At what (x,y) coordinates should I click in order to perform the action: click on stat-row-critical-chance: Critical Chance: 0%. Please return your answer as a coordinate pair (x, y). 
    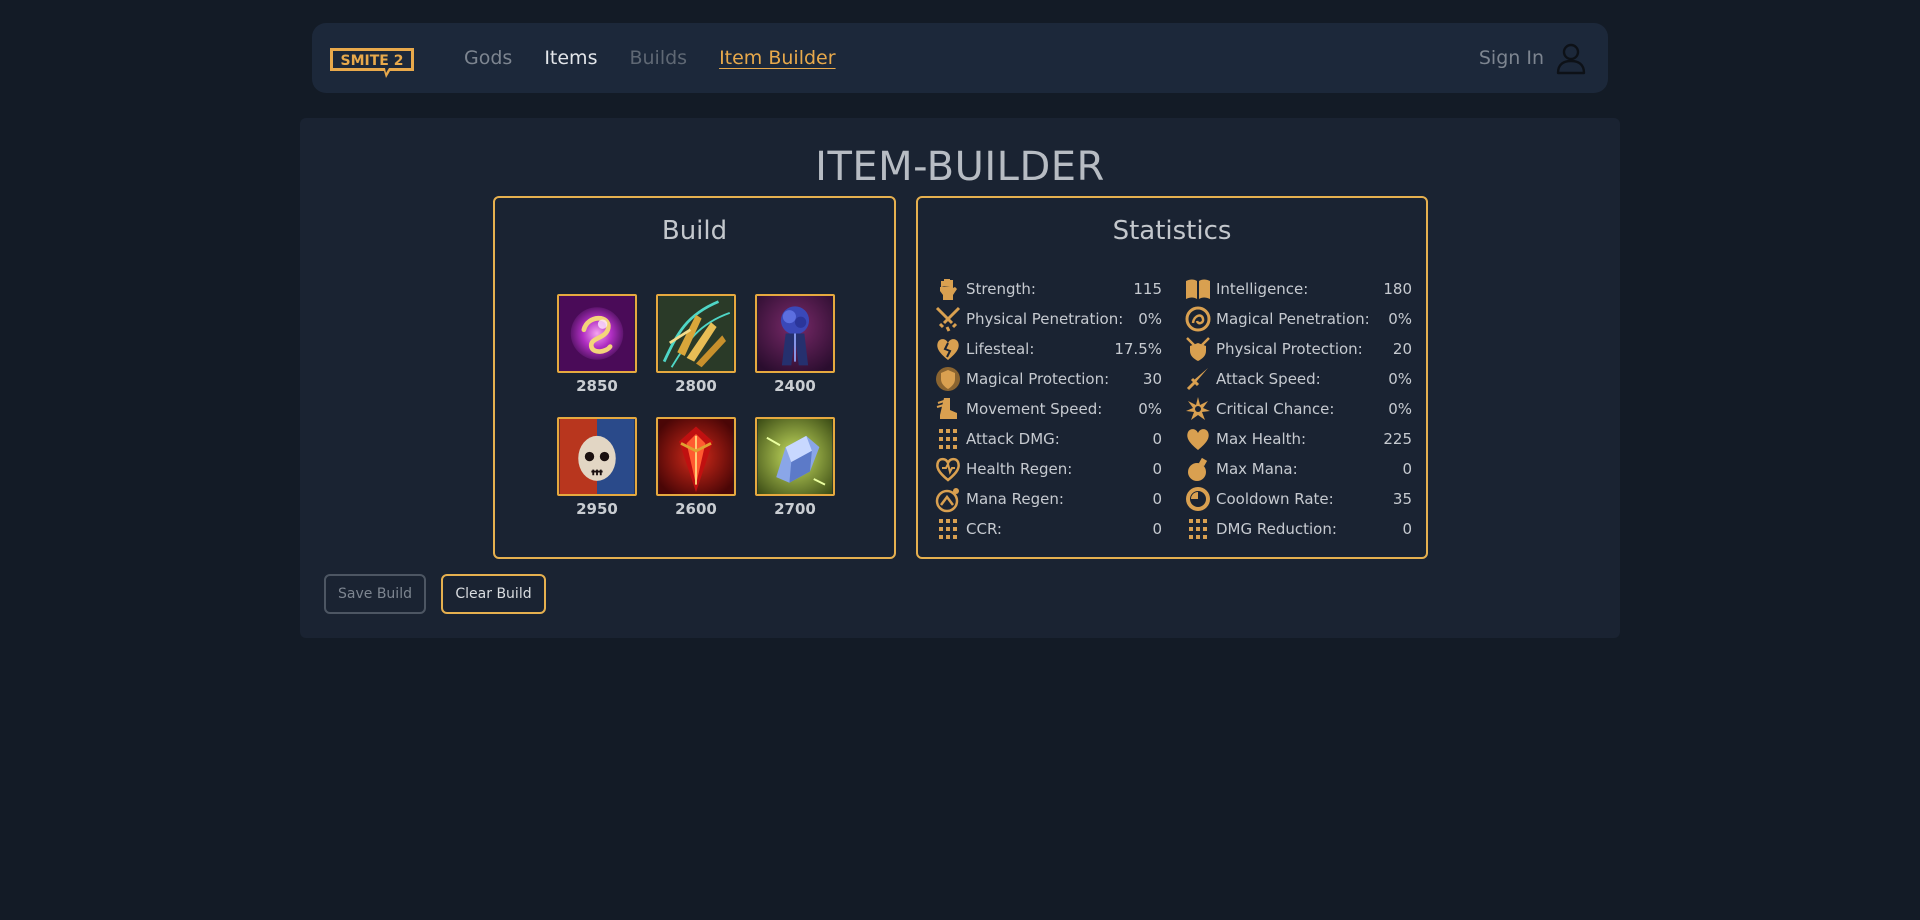
    Looking at the image, I should click on (1298, 409).